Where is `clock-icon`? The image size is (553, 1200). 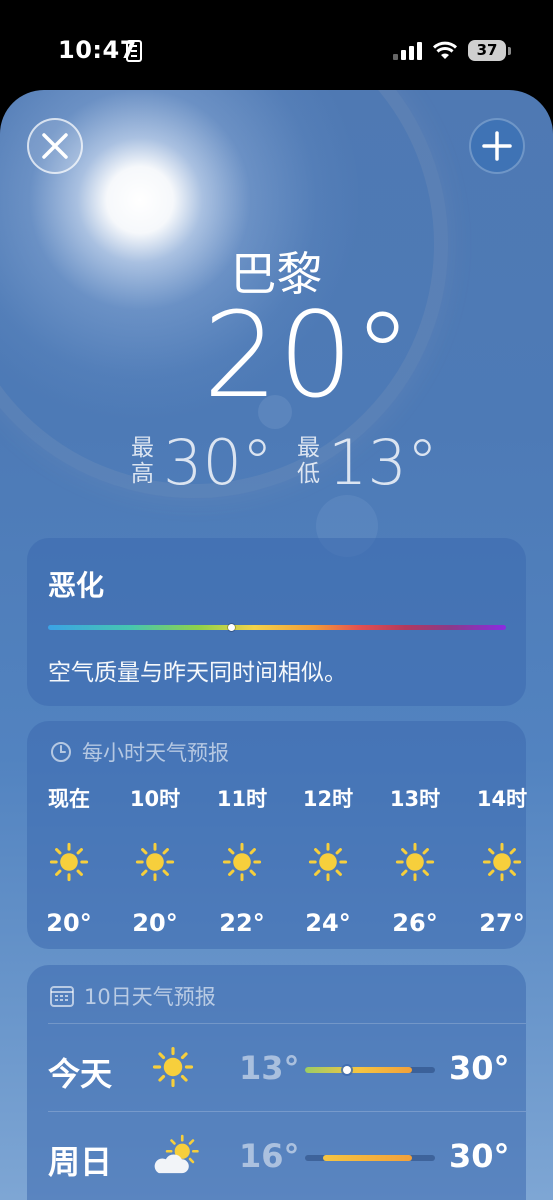
clock-icon is located at coordinates (61, 752).